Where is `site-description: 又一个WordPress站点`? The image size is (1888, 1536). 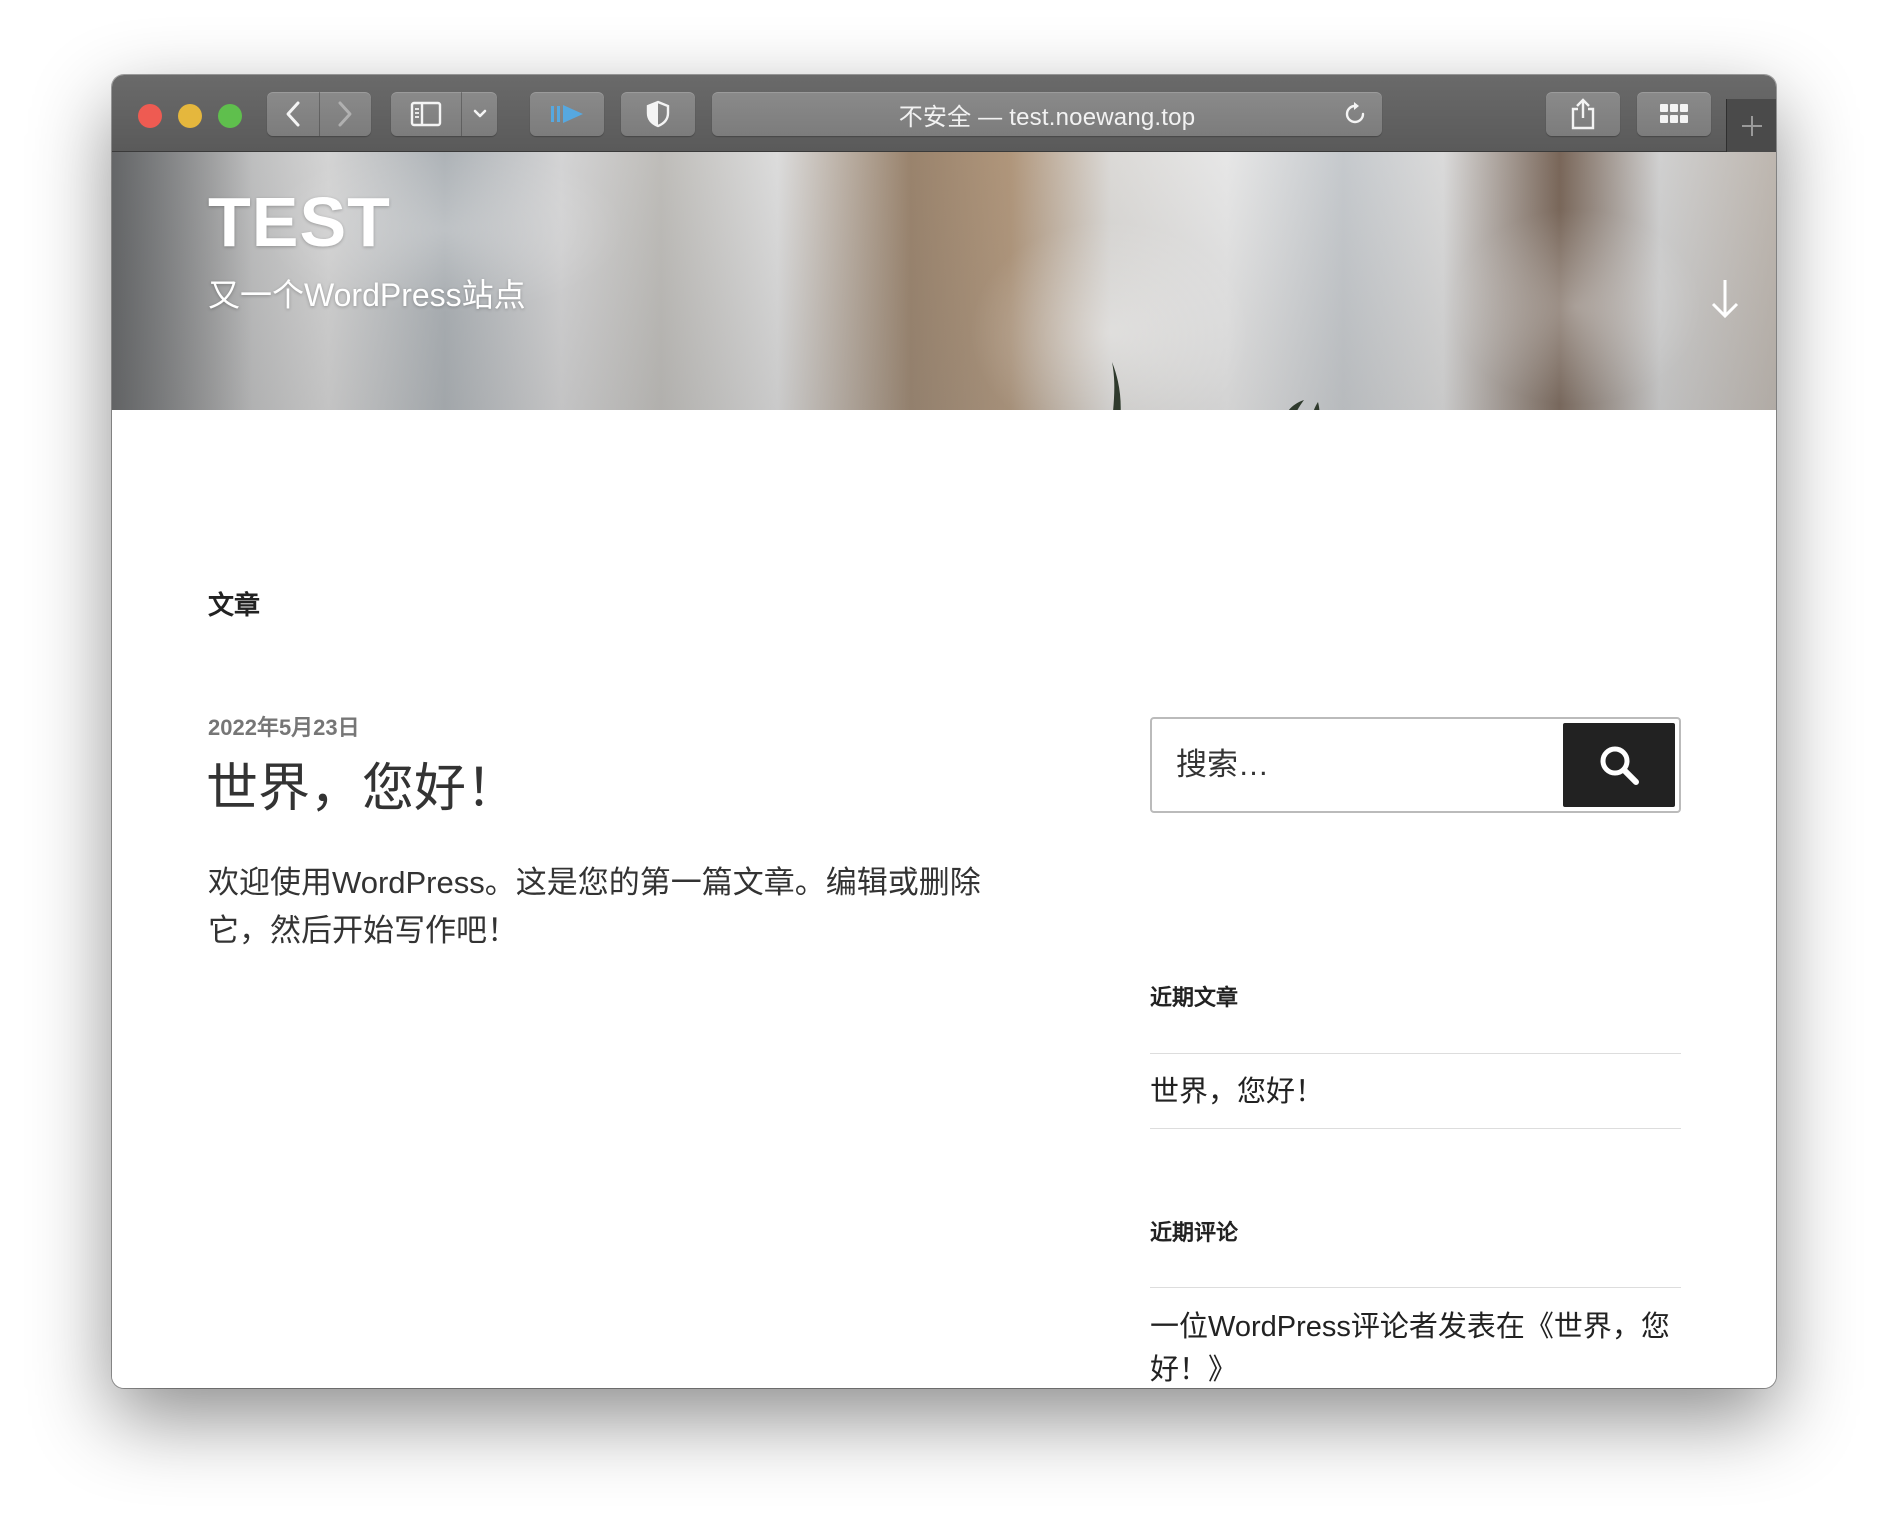
site-description: 又一个WordPress站点 is located at coordinates (367, 295).